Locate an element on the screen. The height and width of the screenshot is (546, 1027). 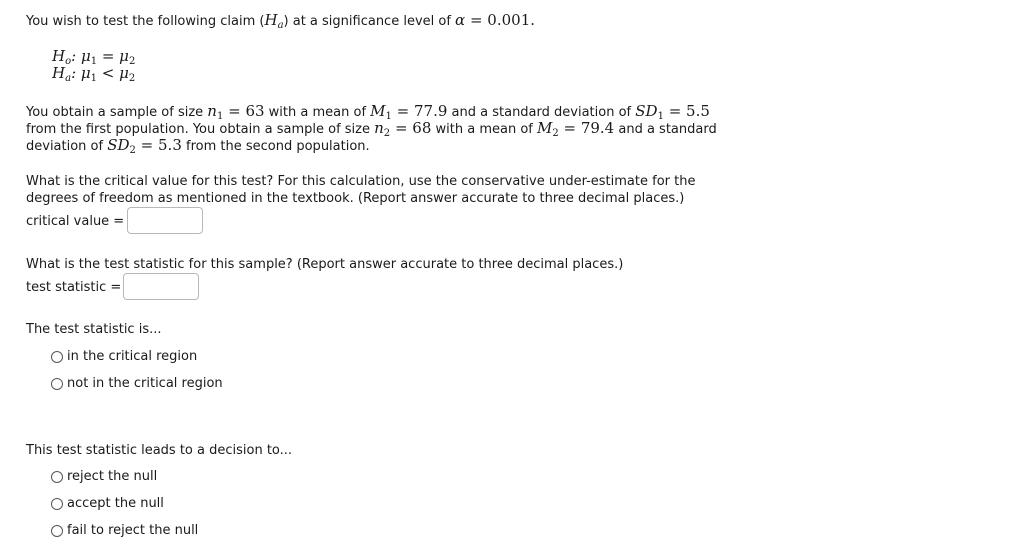
option-label: not in the critical region is located at coordinates (145, 383).